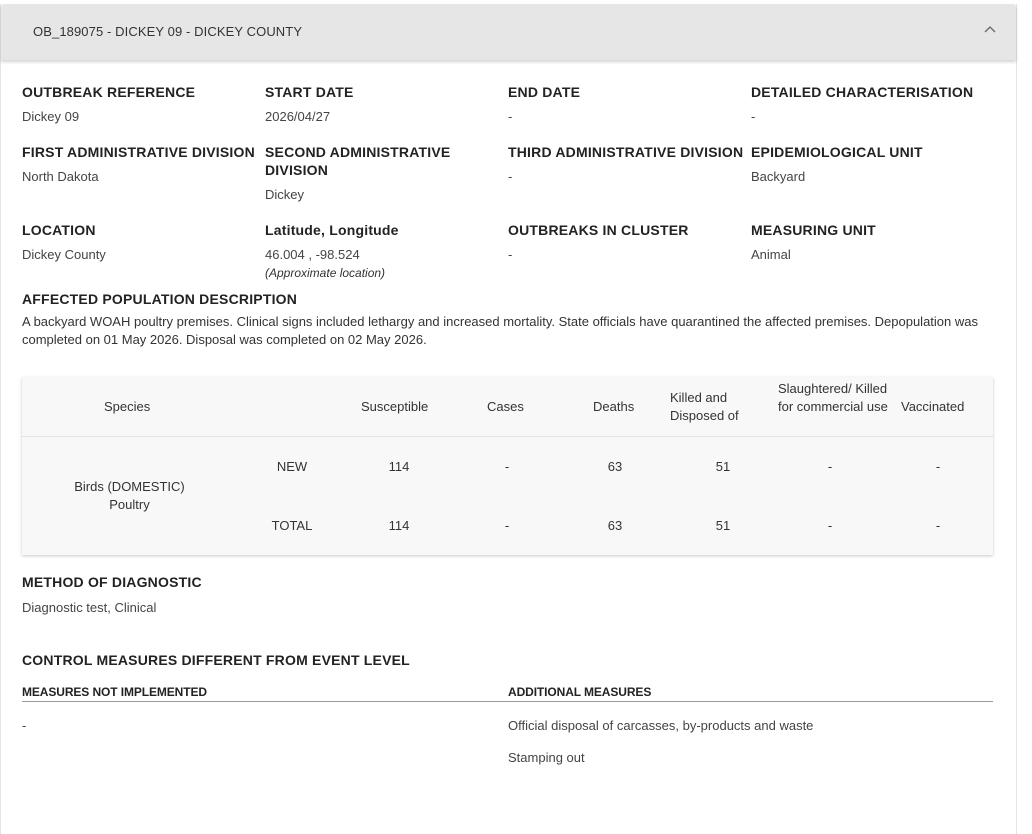 The height and width of the screenshot is (834, 1032). Describe the element at coordinates (395, 406) in the screenshot. I see `th-susceptible: Susceptible` at that location.